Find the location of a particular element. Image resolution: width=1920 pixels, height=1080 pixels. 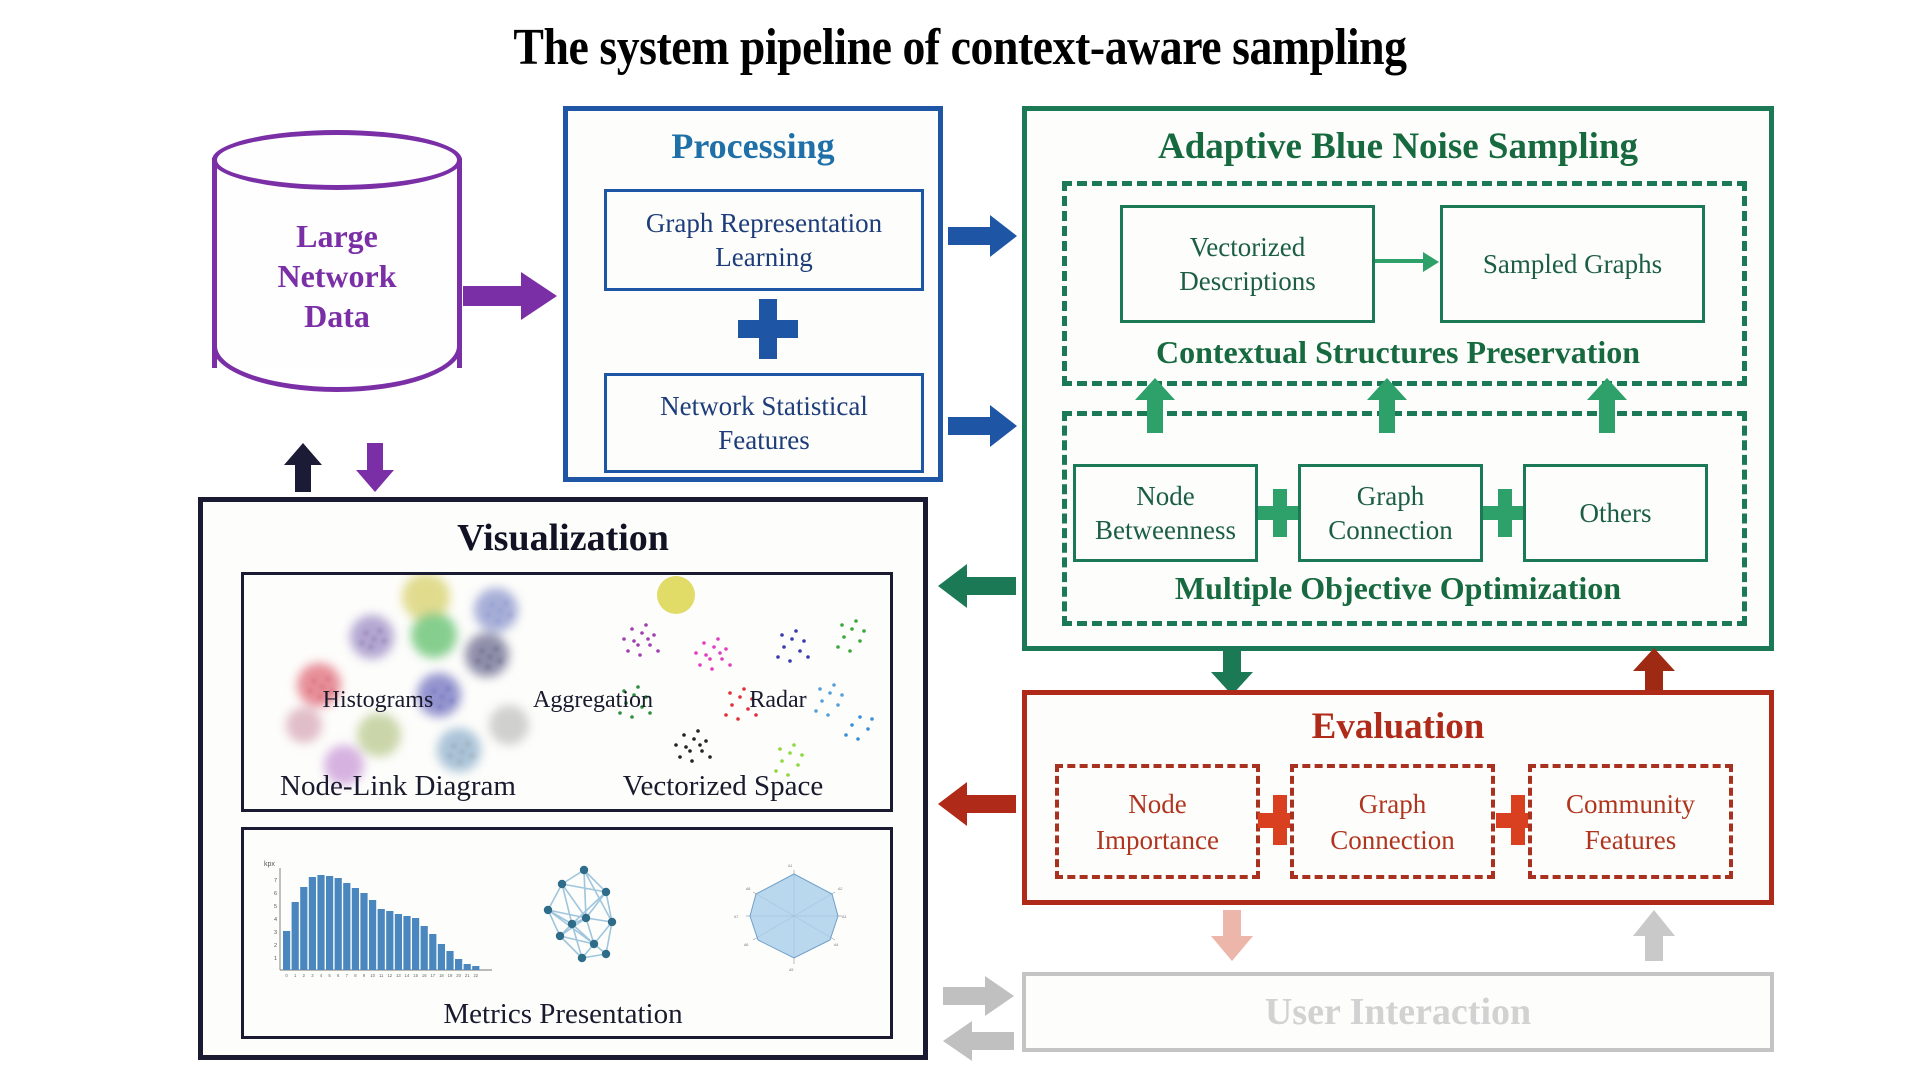

svg-text: 21 is located at coordinates (467, 975).